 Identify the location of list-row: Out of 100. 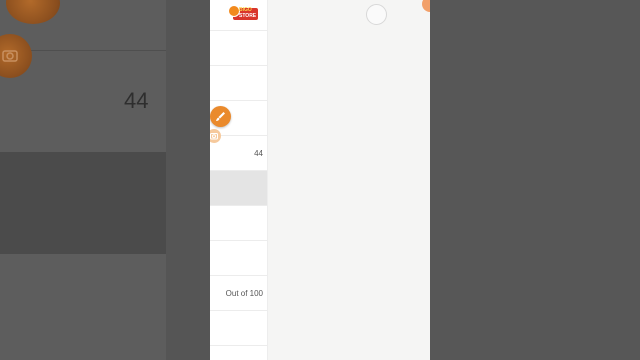
(238, 293).